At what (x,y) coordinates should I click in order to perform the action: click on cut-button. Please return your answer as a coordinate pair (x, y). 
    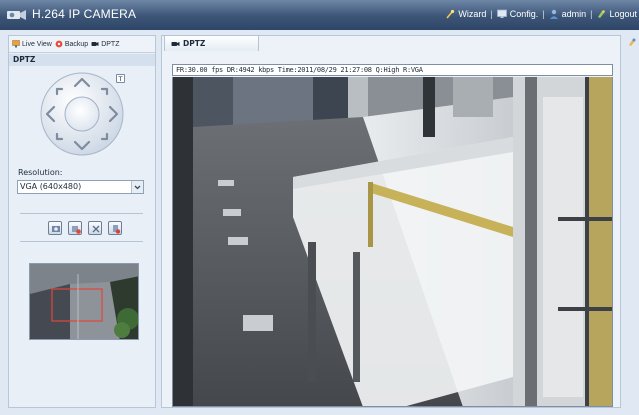
    Looking at the image, I should click on (95, 228).